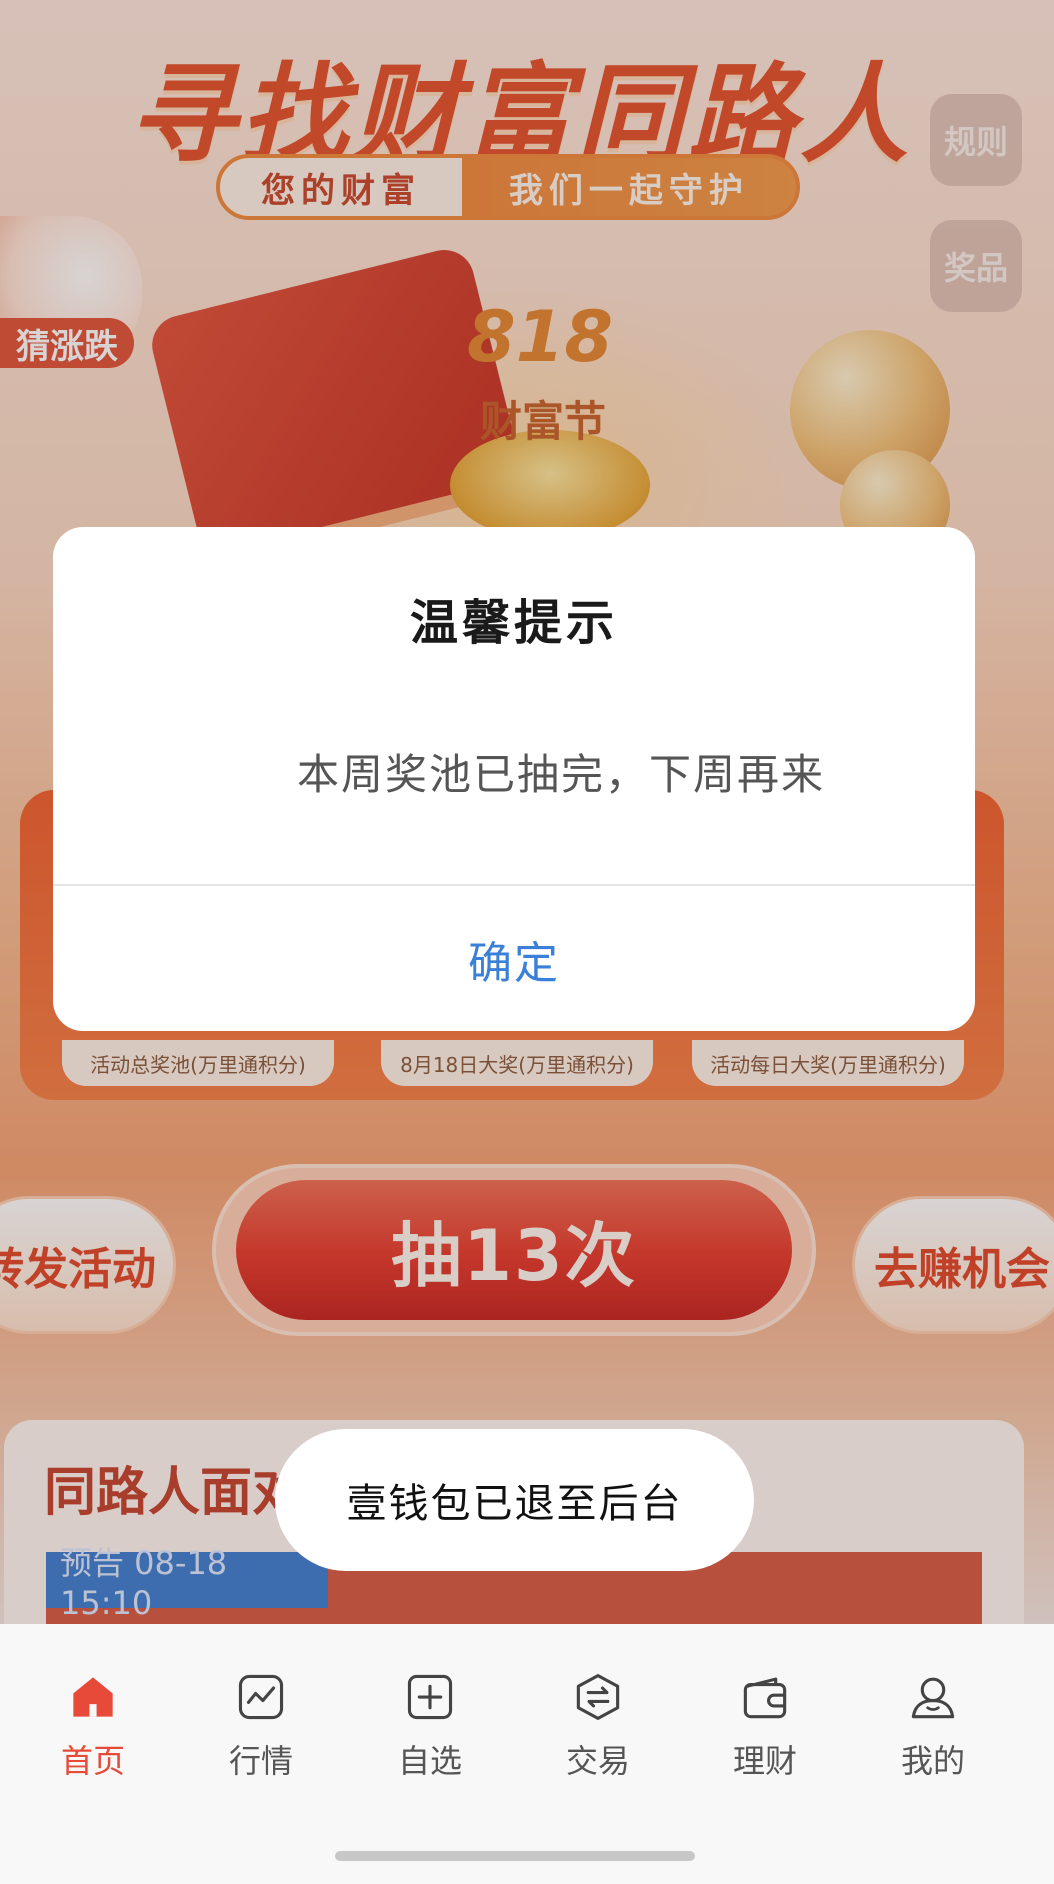 This screenshot has height=1884, width=1054. Describe the element at coordinates (764, 1761) in the screenshot. I see `tab-wealth-label: 理财` at that location.